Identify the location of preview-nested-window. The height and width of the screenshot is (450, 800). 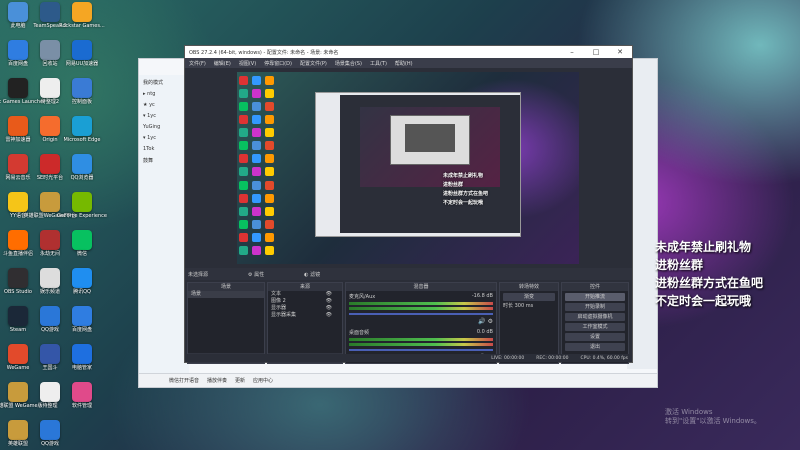
(418, 164).